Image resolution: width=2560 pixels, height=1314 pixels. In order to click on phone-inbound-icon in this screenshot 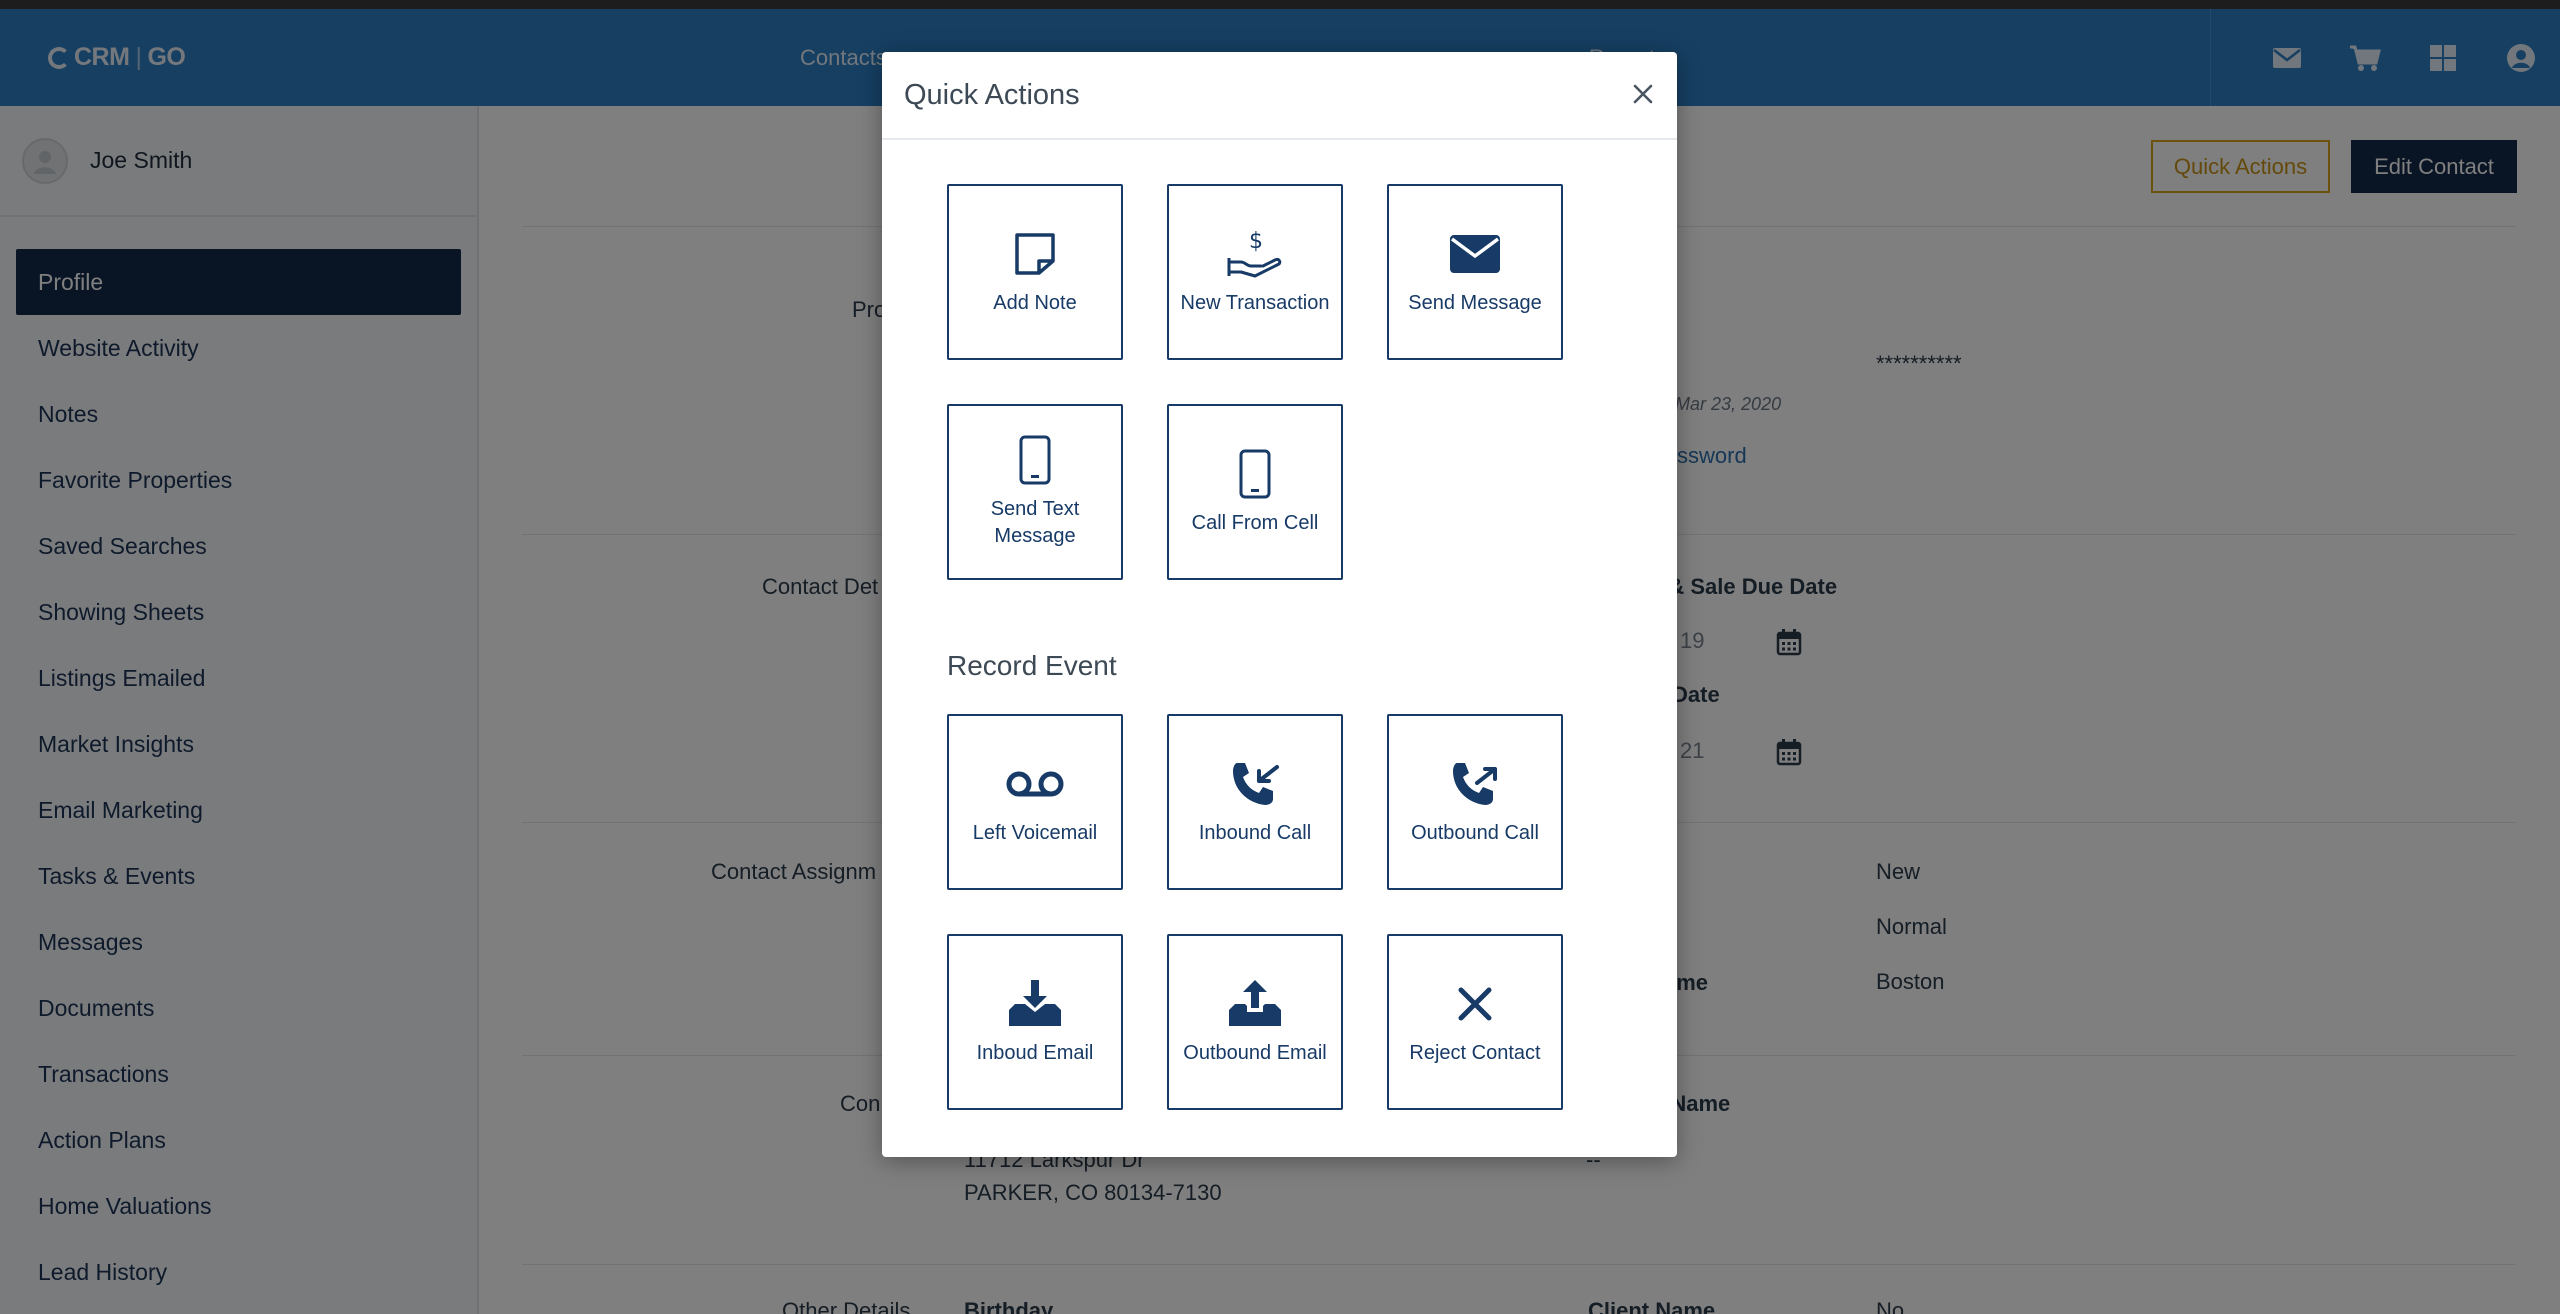, I will do `click(1255, 784)`.